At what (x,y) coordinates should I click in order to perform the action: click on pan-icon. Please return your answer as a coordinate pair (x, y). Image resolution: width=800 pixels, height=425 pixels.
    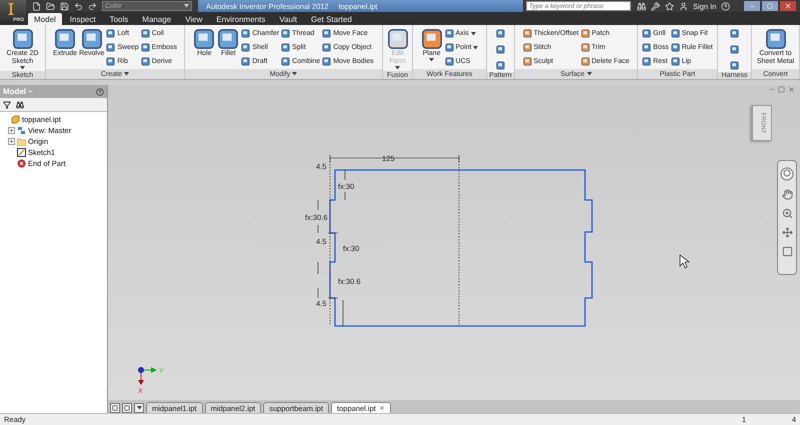
    Looking at the image, I should click on (787, 194).